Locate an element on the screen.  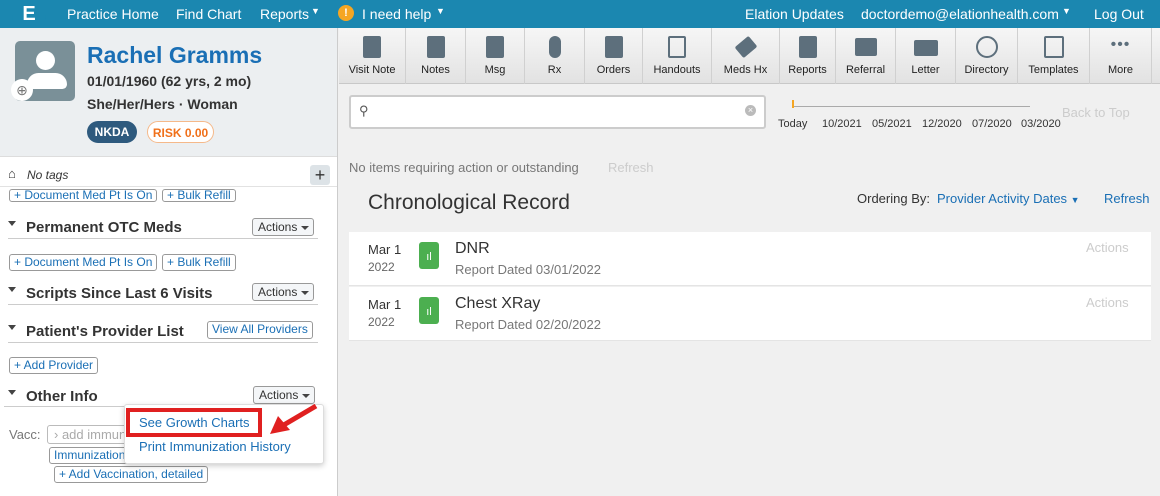
ordering-label: Ordering By: is located at coordinates (893, 198).